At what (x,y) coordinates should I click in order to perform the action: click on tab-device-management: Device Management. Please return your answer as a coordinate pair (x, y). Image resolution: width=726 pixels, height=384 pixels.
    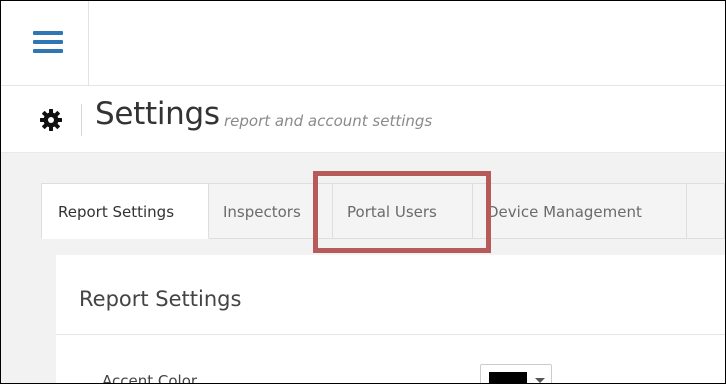
    Looking at the image, I should click on (580, 211).